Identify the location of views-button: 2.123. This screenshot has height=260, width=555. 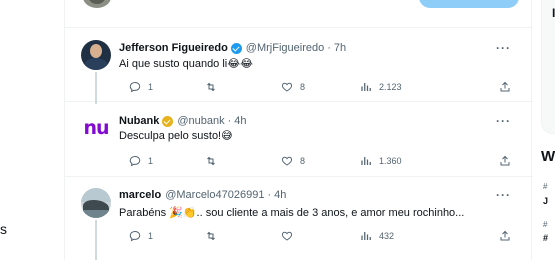
(381, 87).